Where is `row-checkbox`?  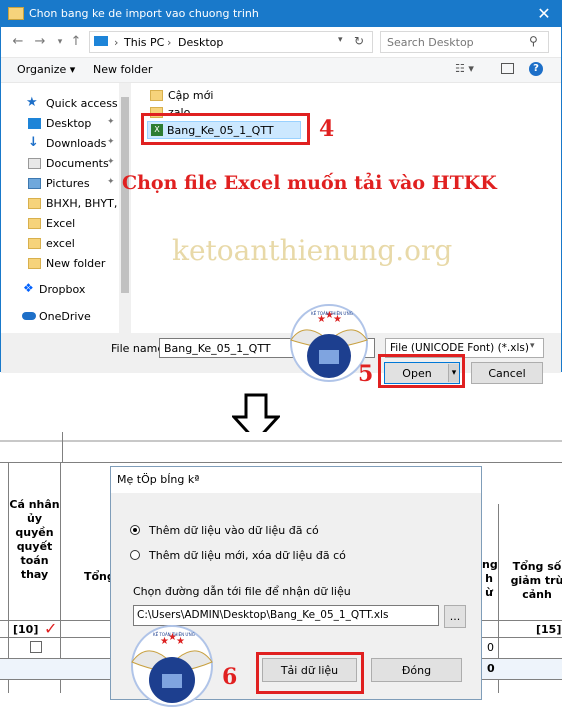 row-checkbox is located at coordinates (36, 647).